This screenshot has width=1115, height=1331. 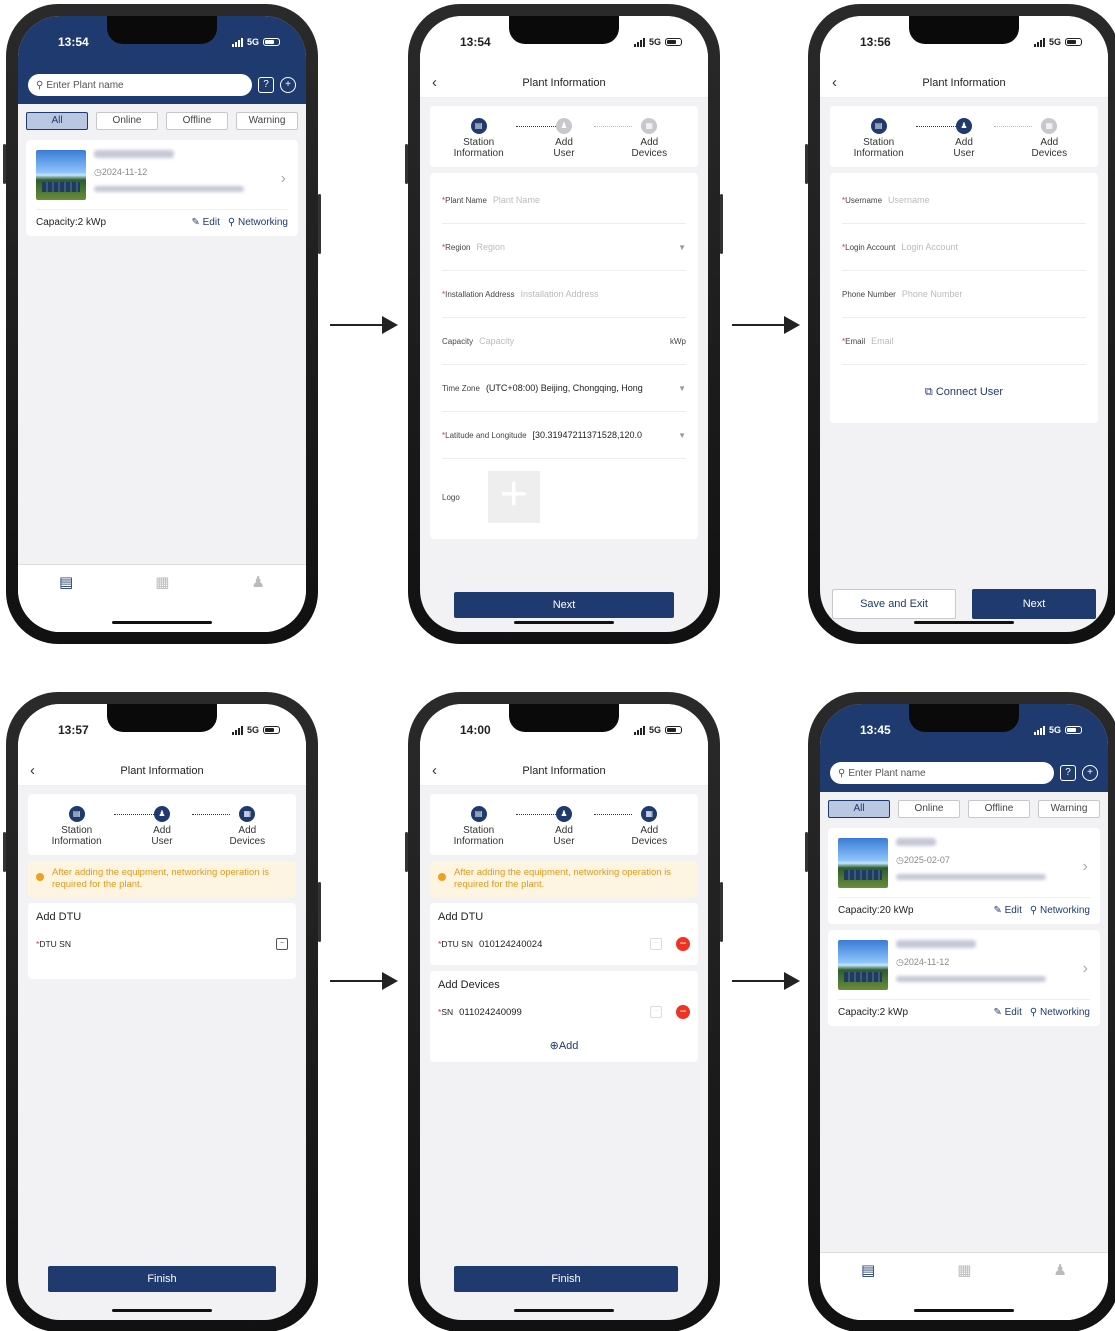 I want to click on connect-user-button: ⧉ Connect User, so click(x=964, y=392).